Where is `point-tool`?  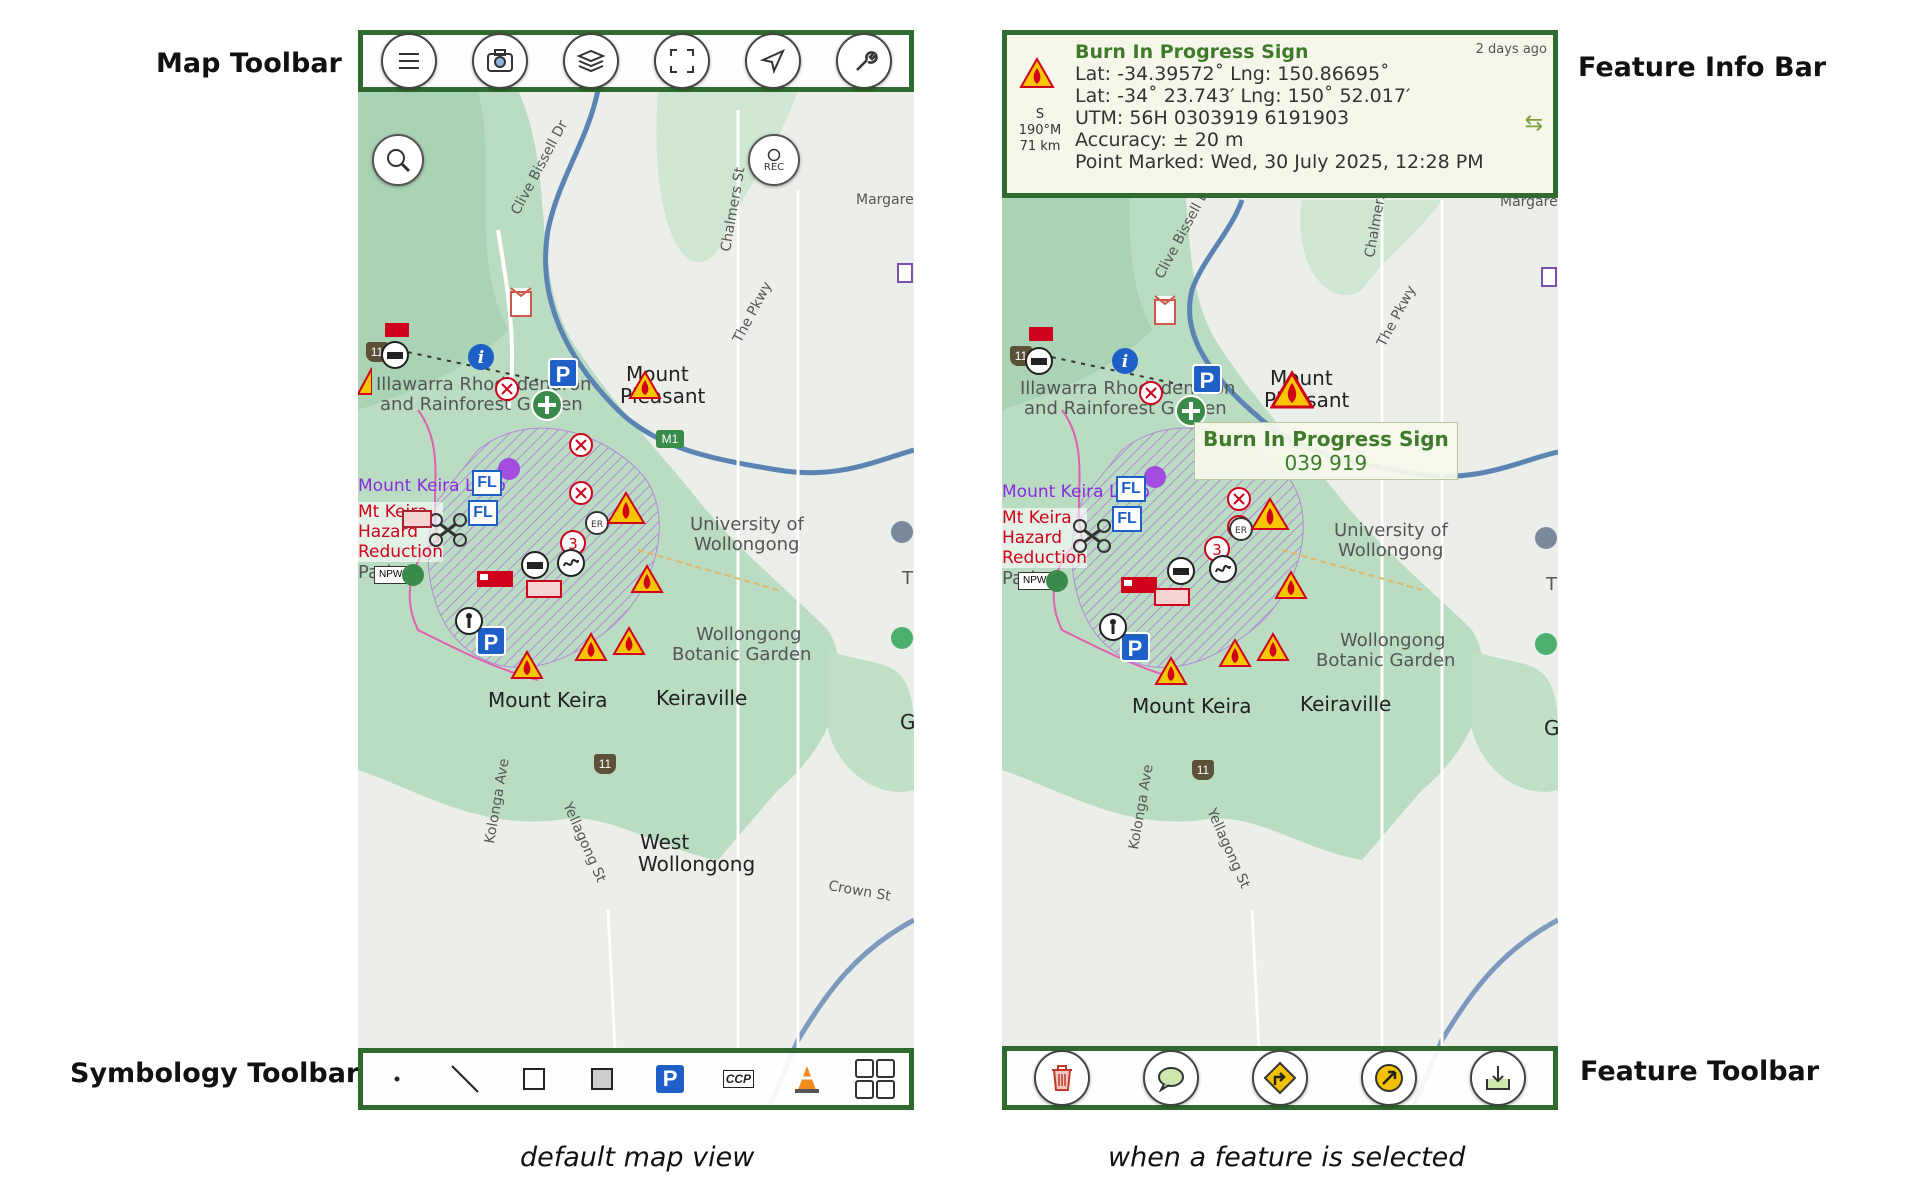
point-tool is located at coordinates (397, 1079).